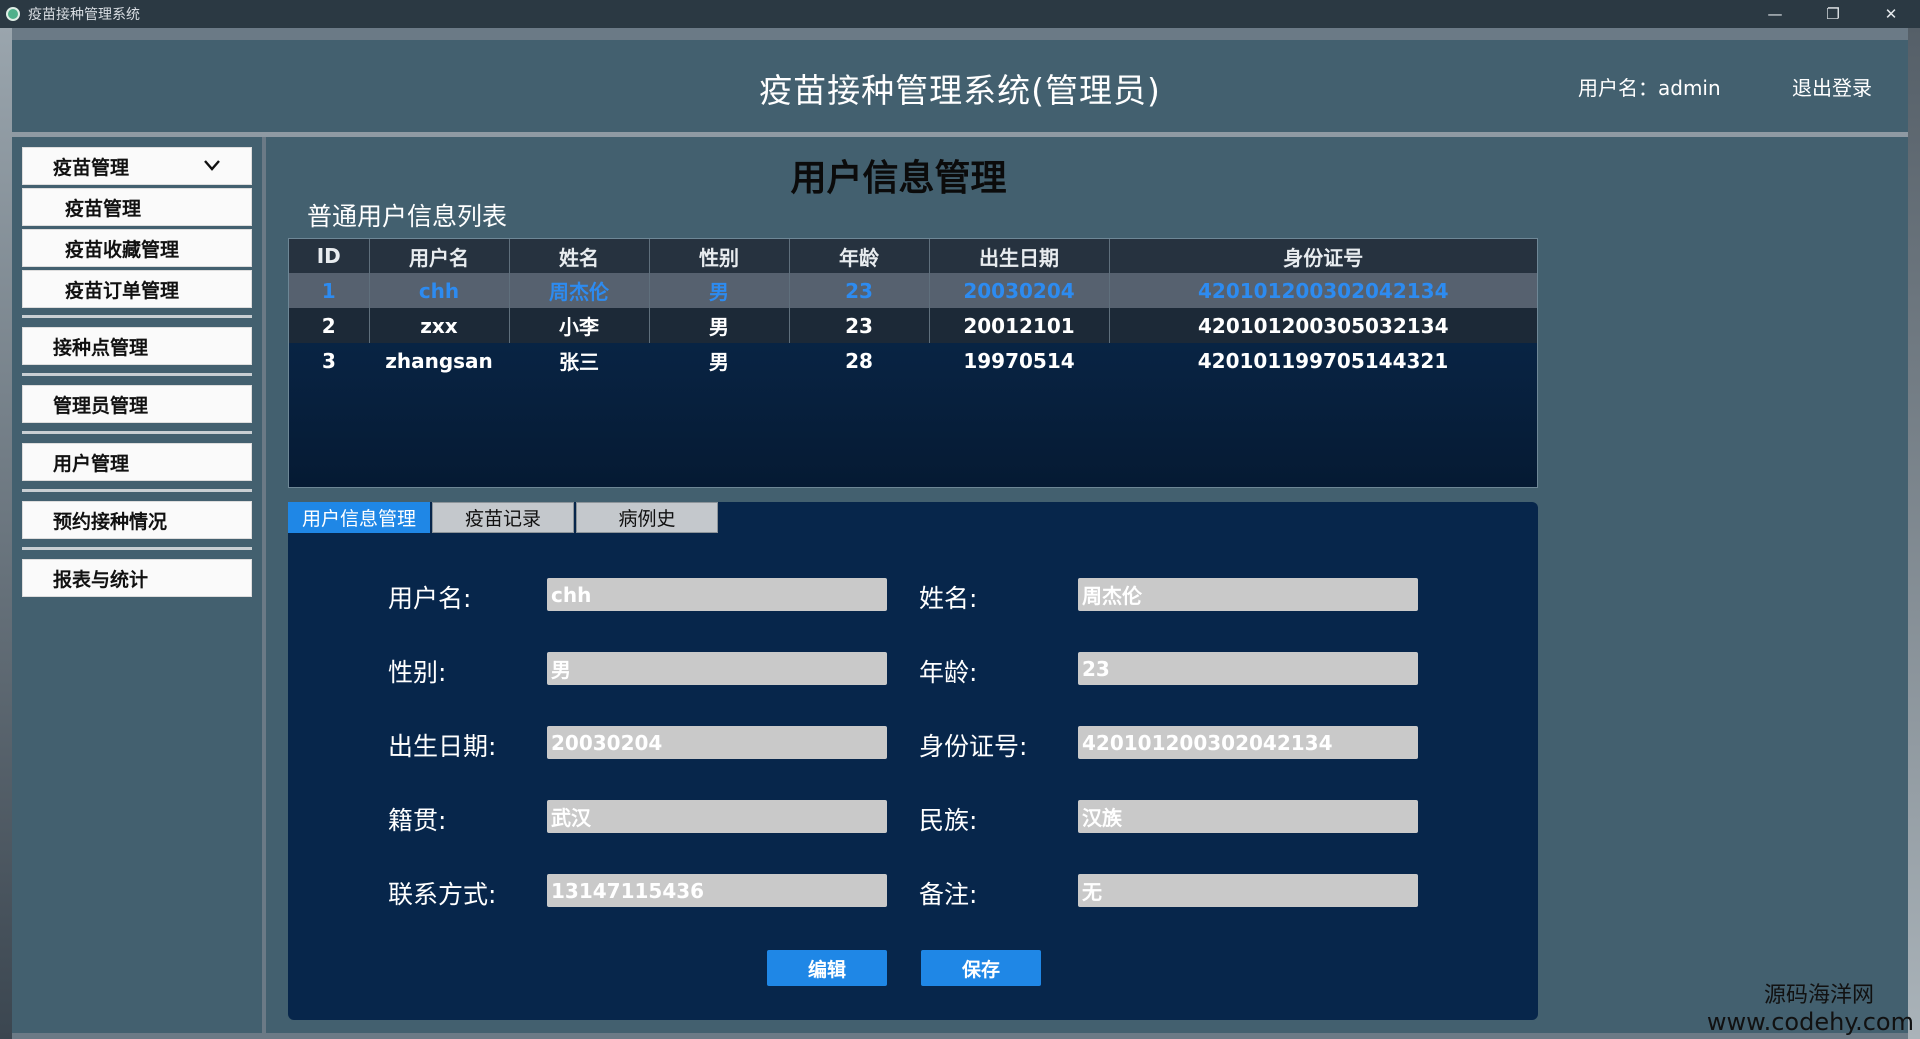 The width and height of the screenshot is (1920, 1039). I want to click on sidebar-item-vaccine-manage: 疫苗管理, so click(137, 207).